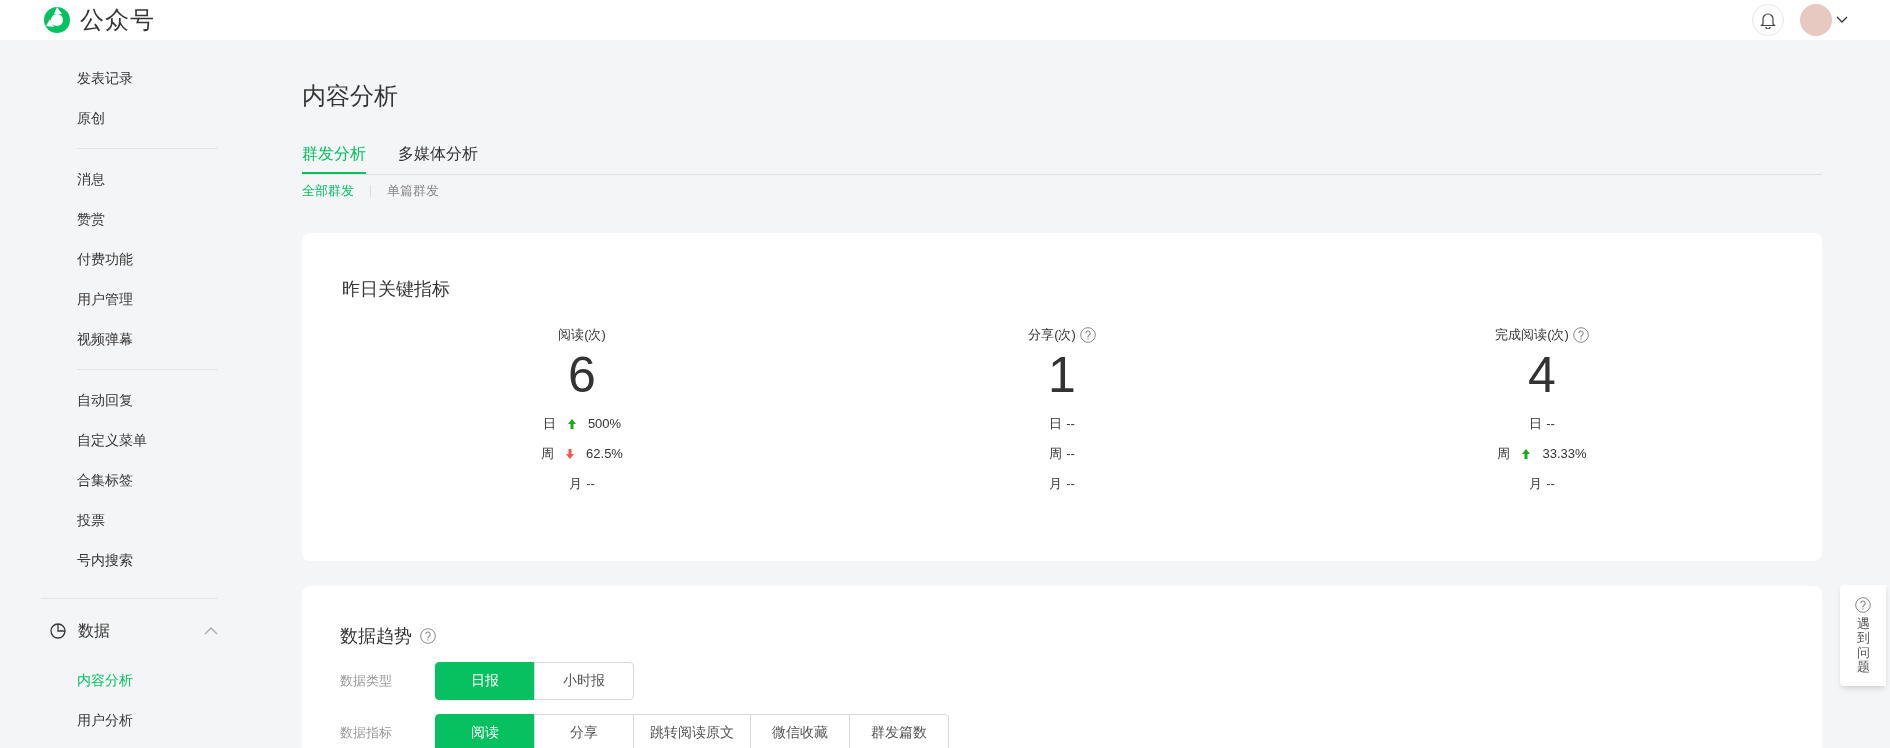 This screenshot has height=748, width=1890. Describe the element at coordinates (604, 453) in the screenshot. I see `change-value: 62.5%` at that location.